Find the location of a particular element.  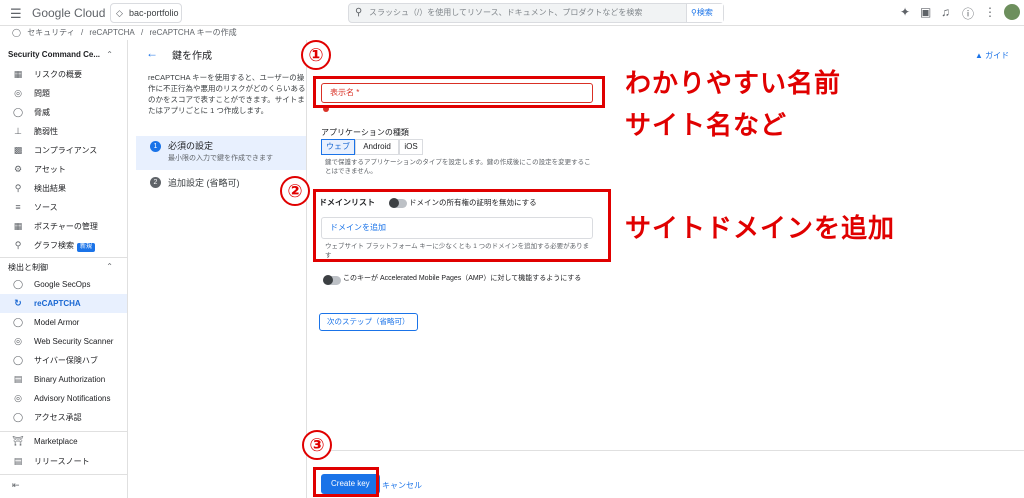

access-icon: ◯ is located at coordinates (18, 417).